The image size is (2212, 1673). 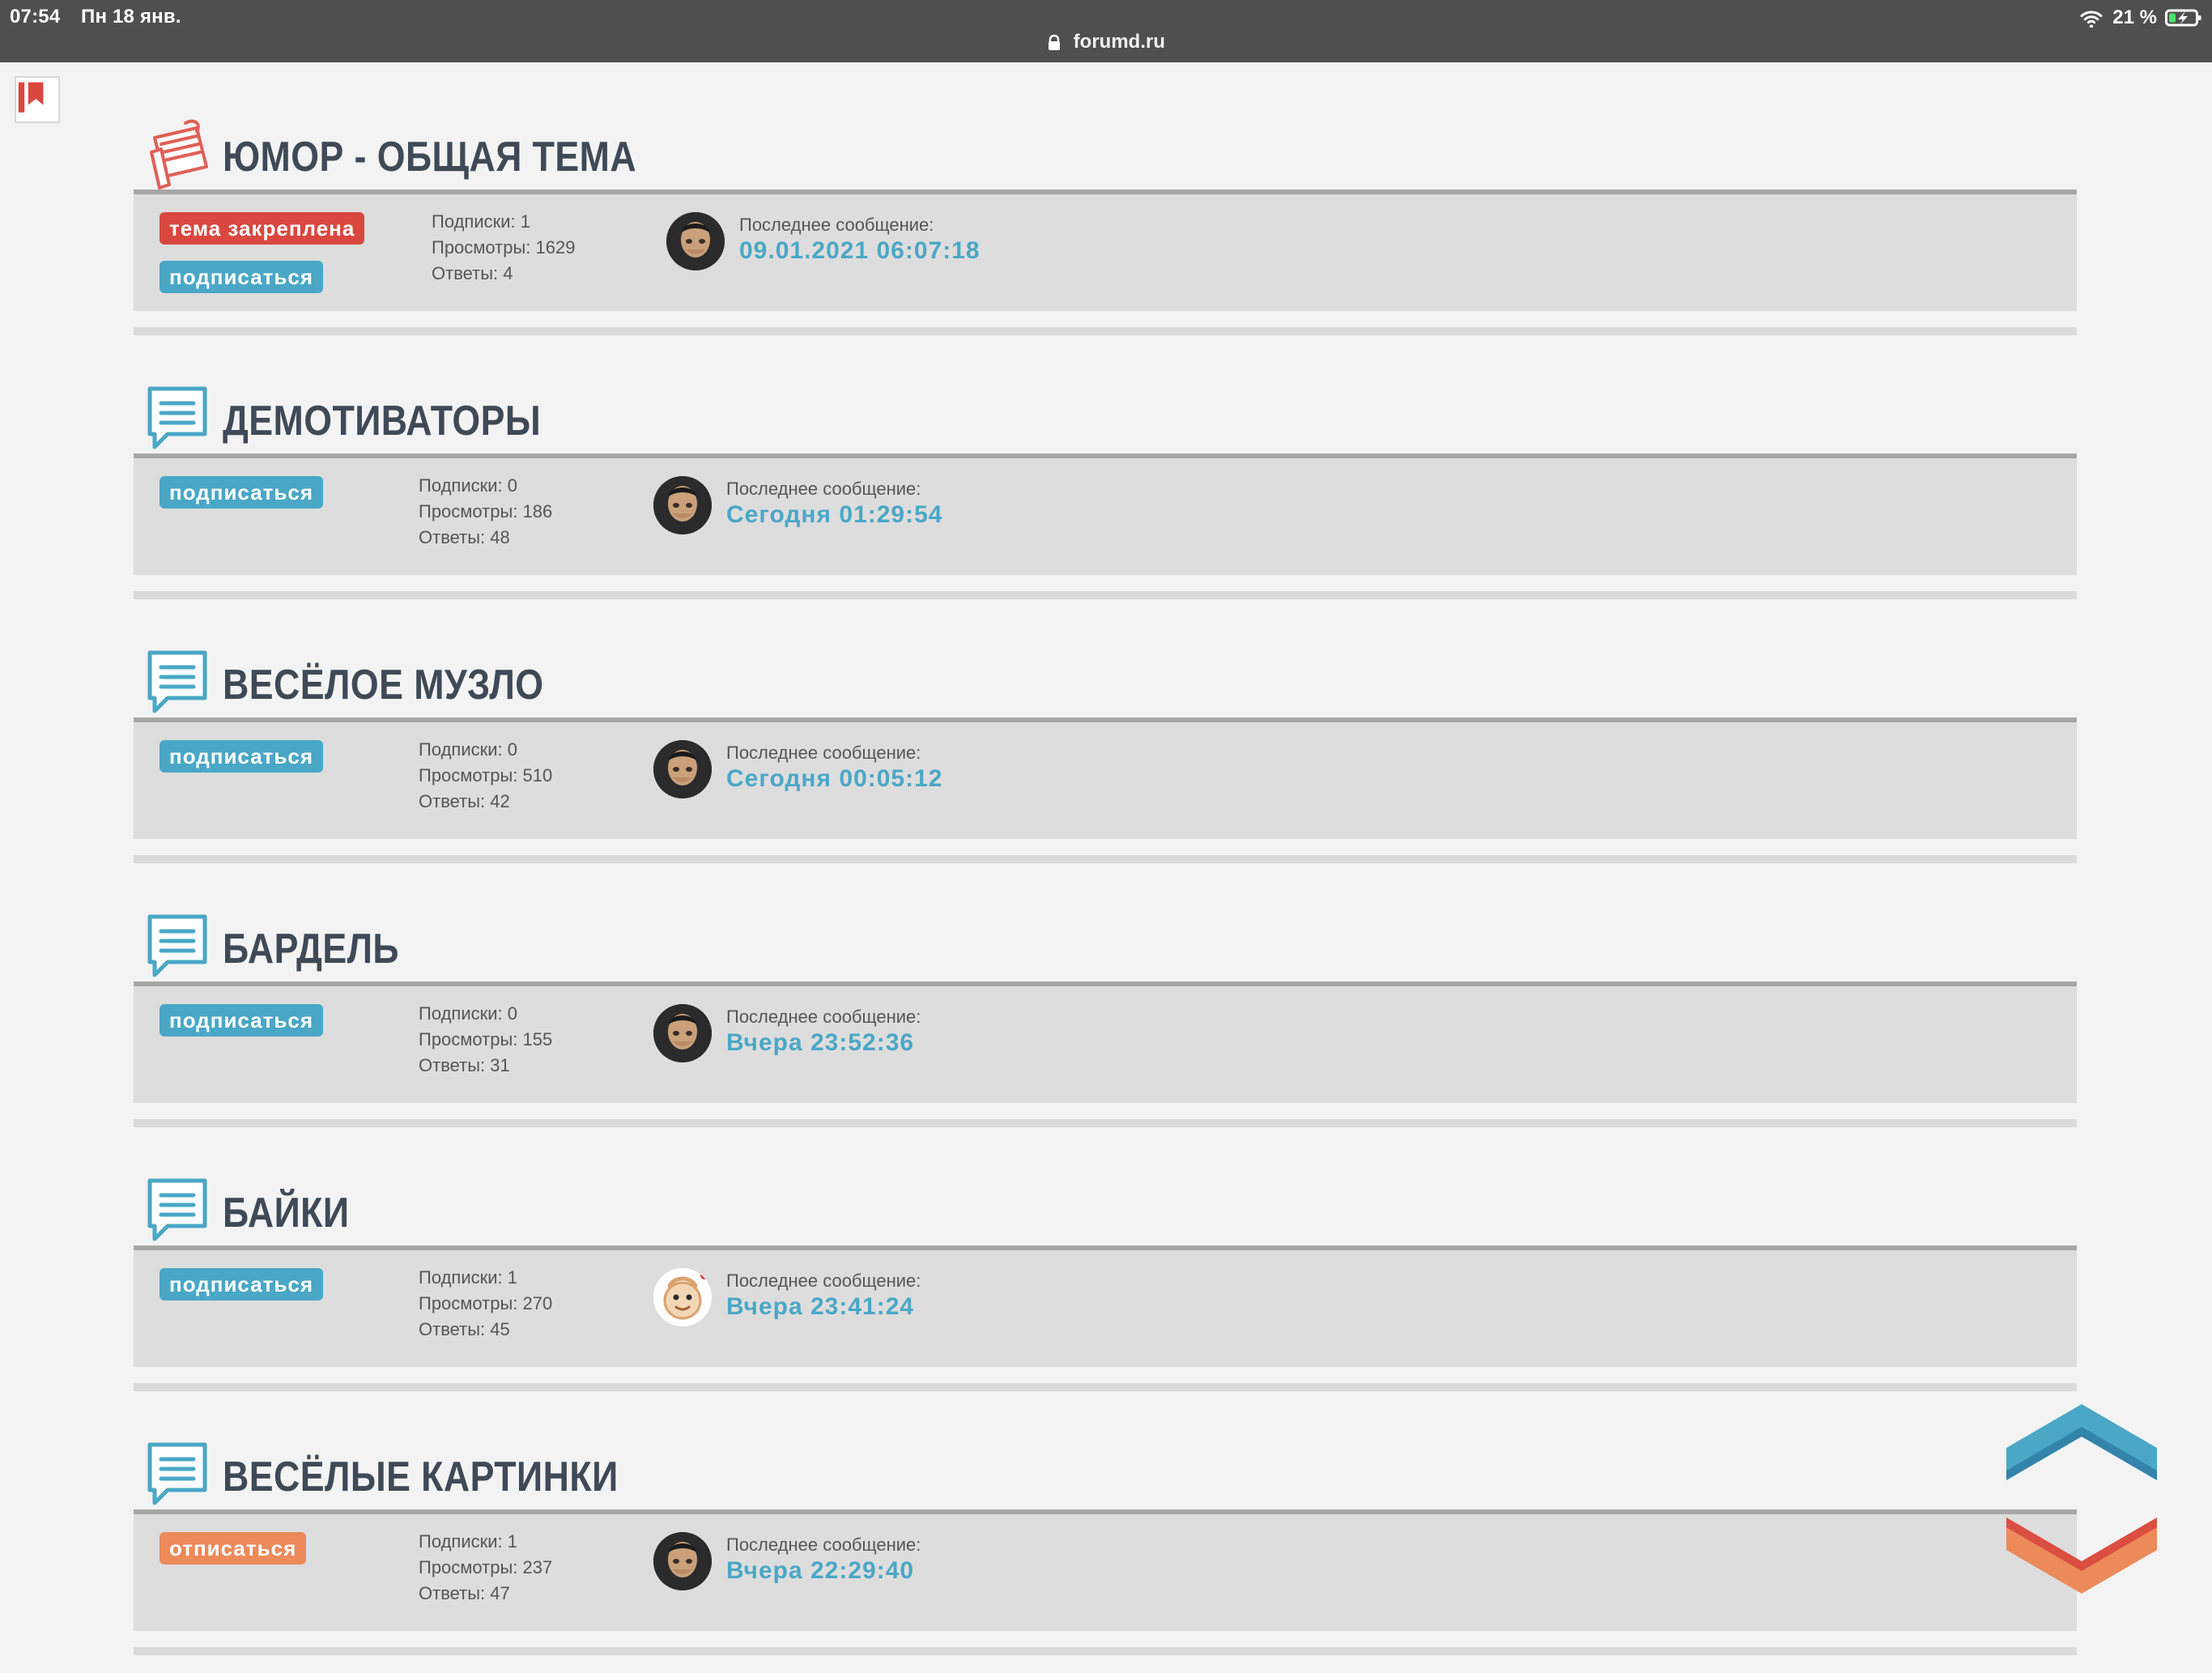 I want to click on last-message-link: Сегодня 00:05:12, so click(x=834, y=779).